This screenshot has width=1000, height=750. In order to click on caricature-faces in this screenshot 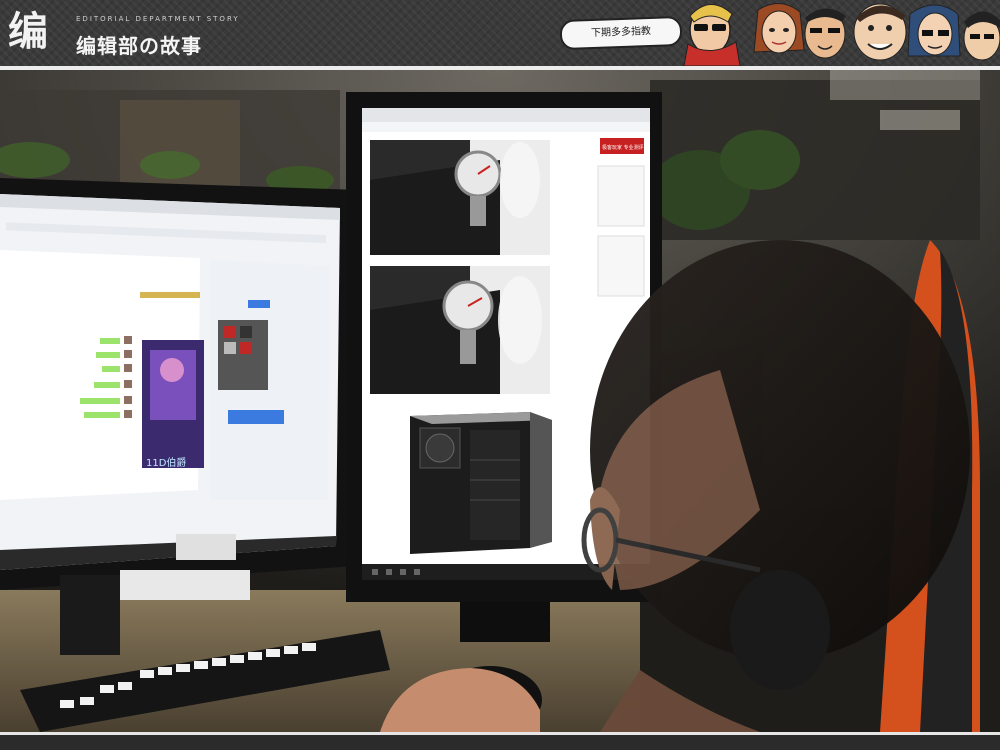, I will do `click(841, 34)`.